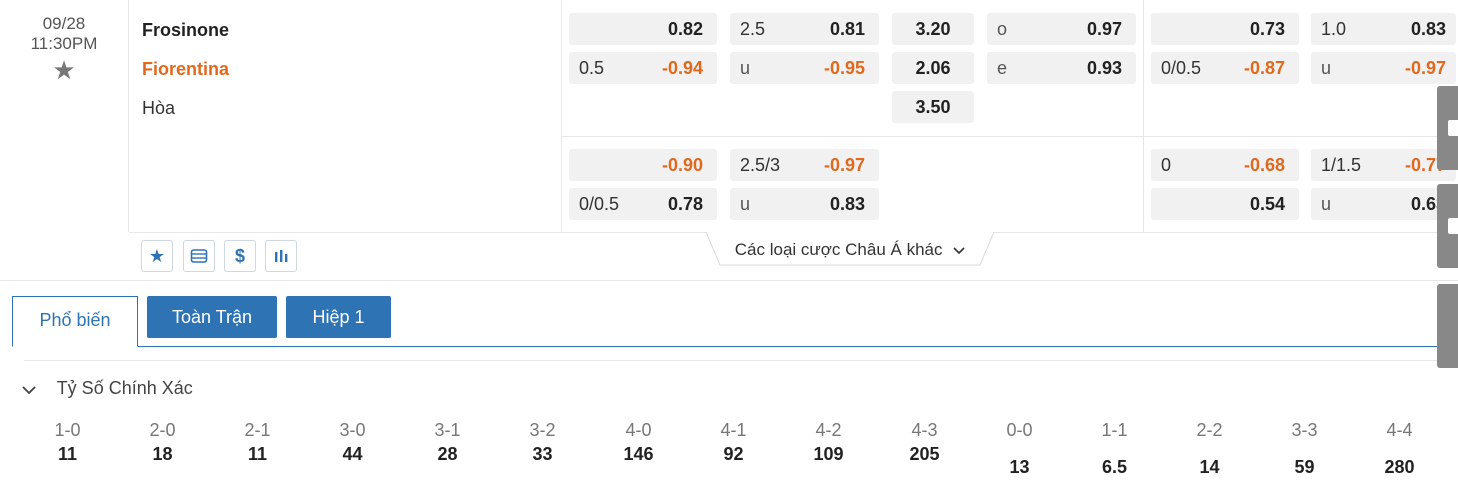  What do you see at coordinates (1114, 448) in the screenshot?
I see `correct-score-item: 1-1 6.5` at bounding box center [1114, 448].